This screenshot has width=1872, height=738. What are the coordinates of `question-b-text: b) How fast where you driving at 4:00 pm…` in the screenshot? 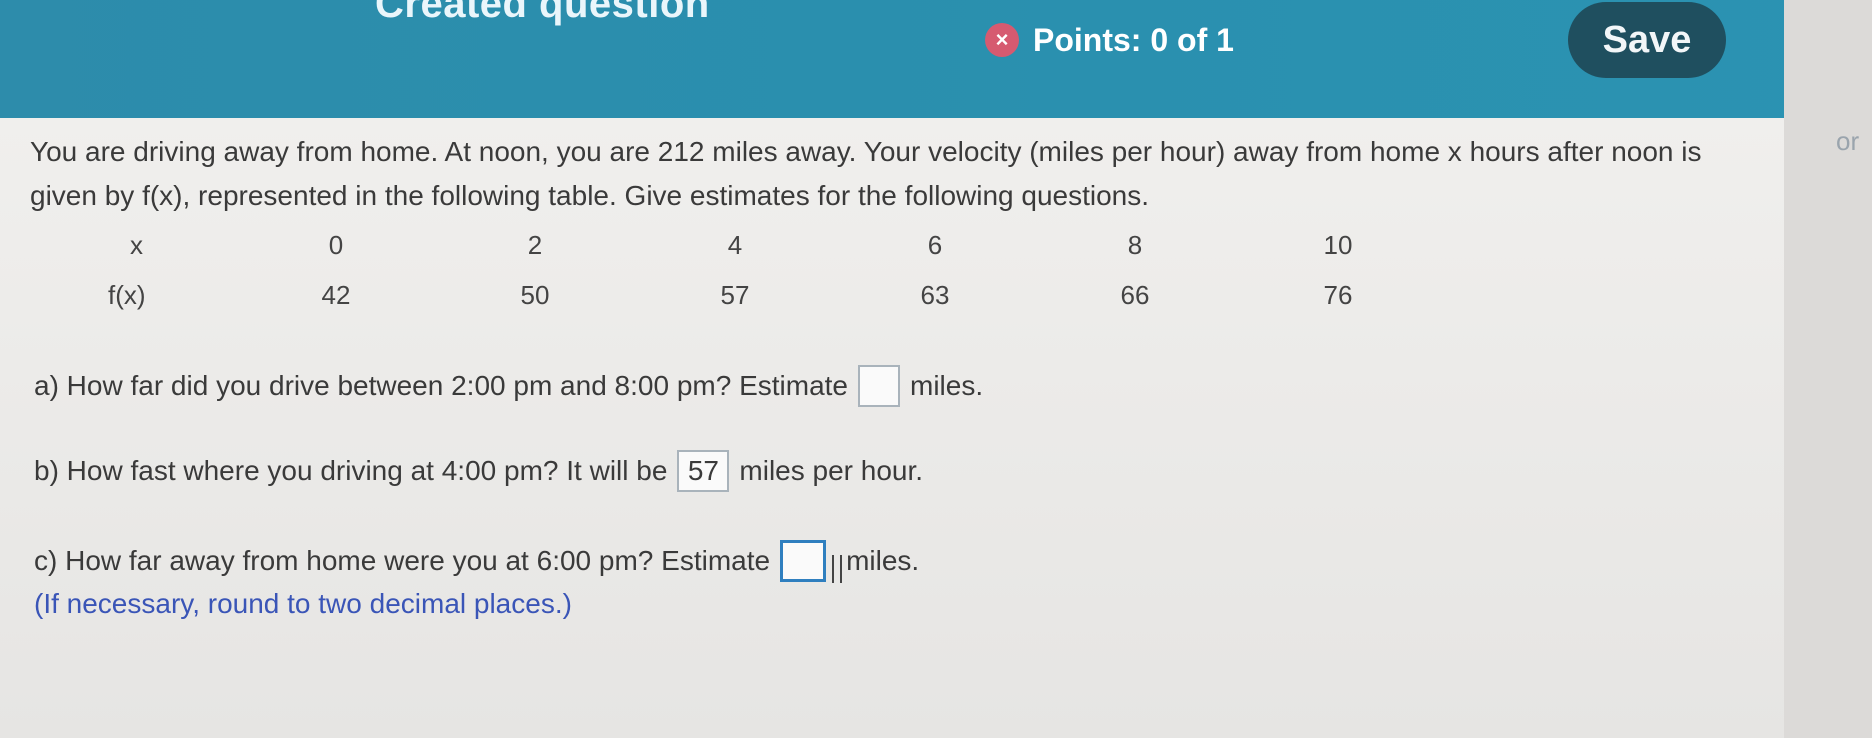 It's located at (351, 470).